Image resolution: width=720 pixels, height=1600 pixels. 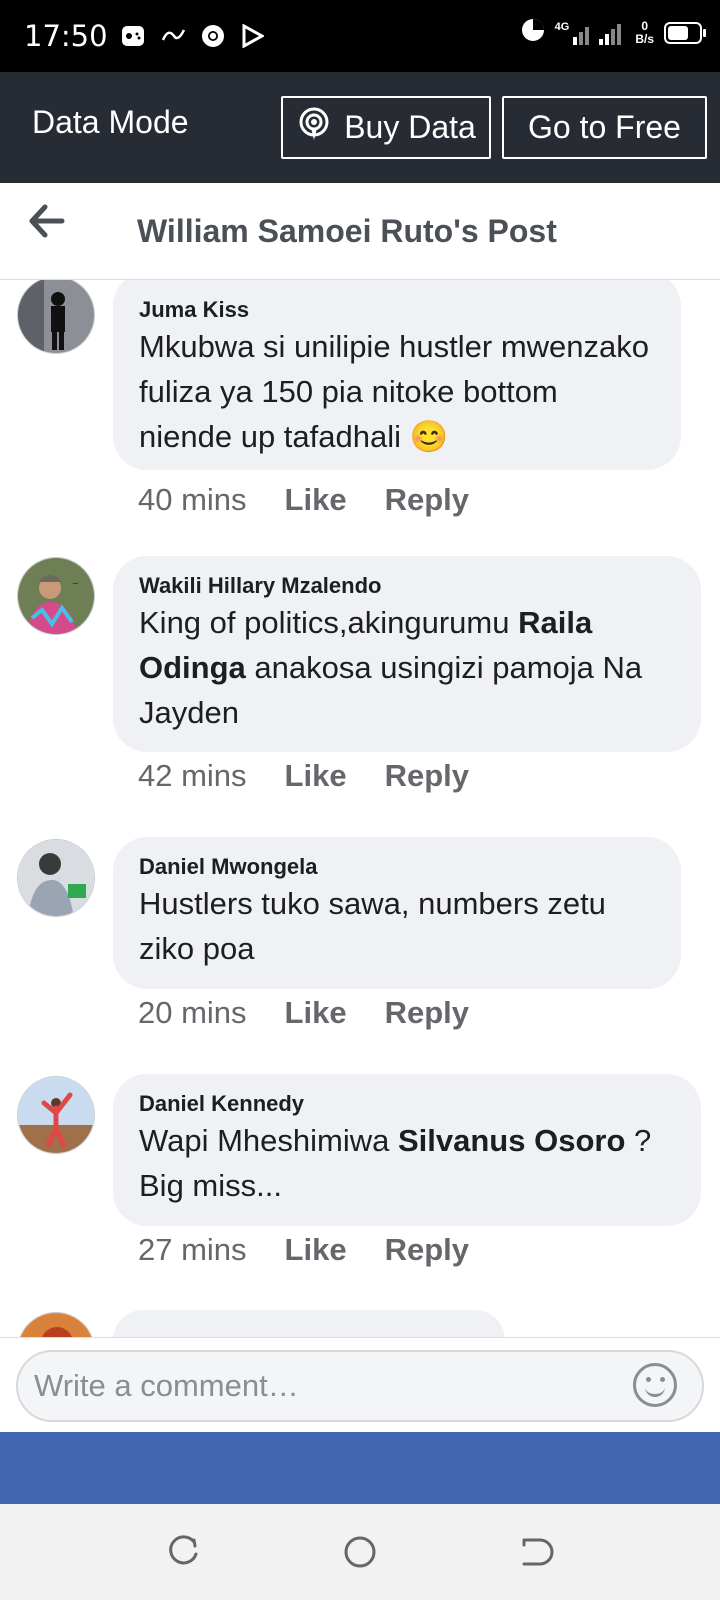 I want to click on gamepad-icon, so click(x=133, y=36).